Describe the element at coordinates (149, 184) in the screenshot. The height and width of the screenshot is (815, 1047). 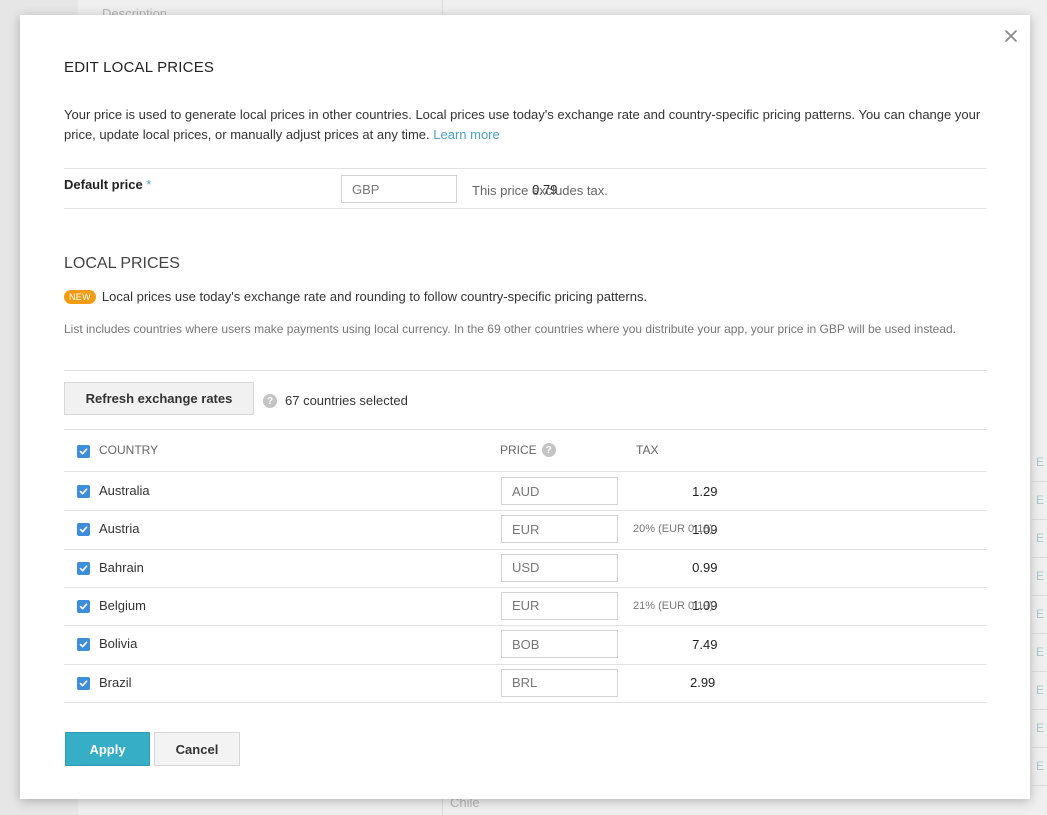
I see `required-mark: *` at that location.